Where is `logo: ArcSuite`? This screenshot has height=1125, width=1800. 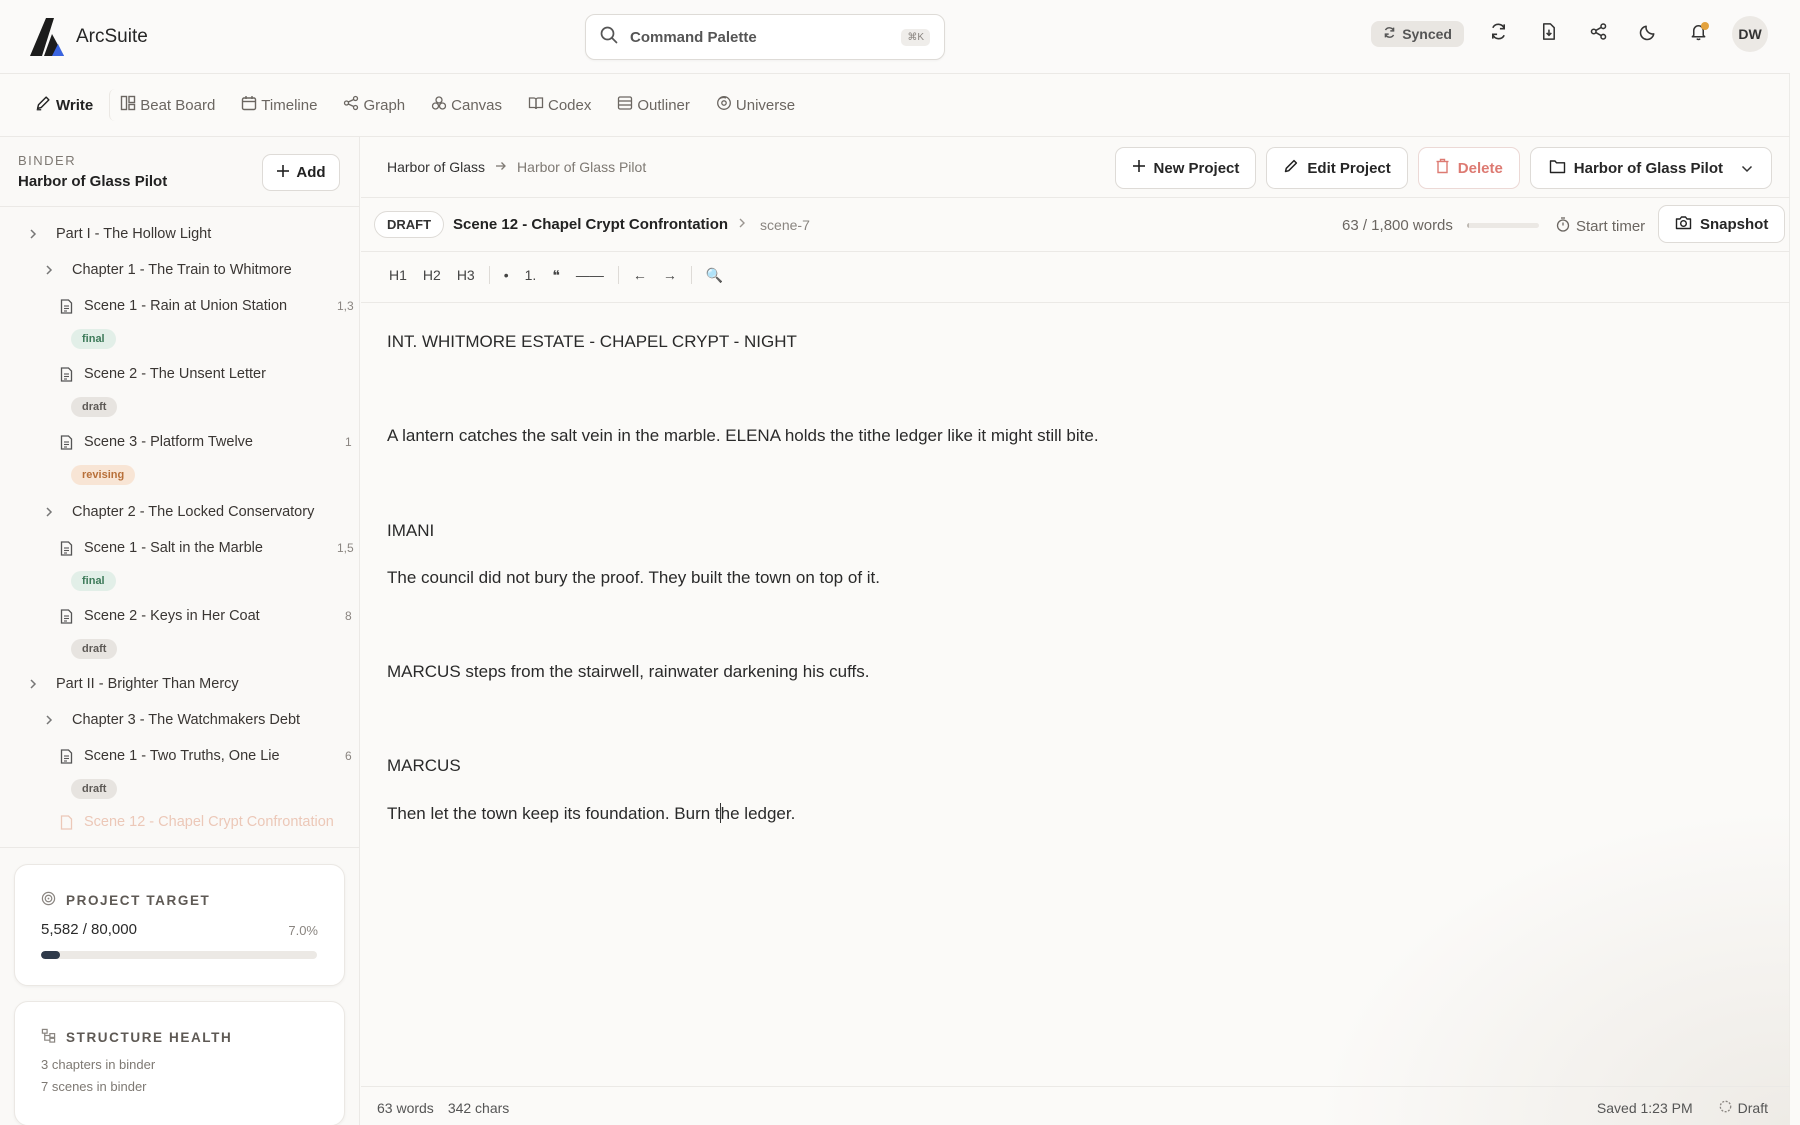 logo: ArcSuite is located at coordinates (89, 37).